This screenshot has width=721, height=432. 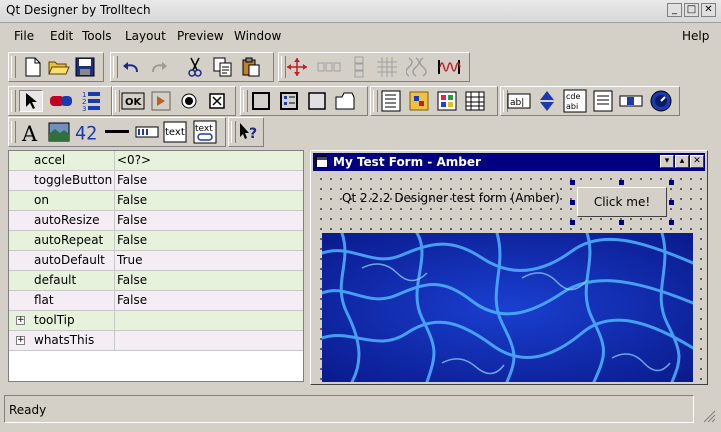 What do you see at coordinates (159, 67) in the screenshot?
I see `redo-icon` at bounding box center [159, 67].